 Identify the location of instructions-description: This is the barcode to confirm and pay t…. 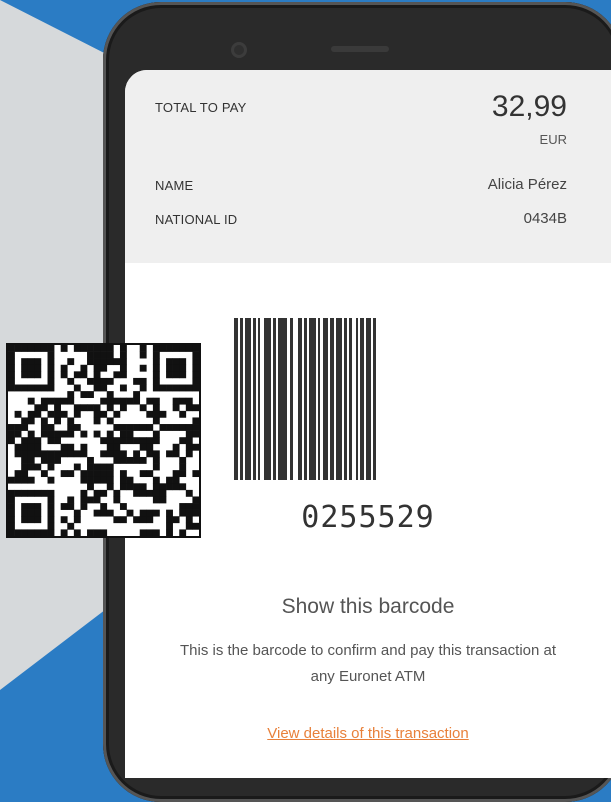
(368, 663).